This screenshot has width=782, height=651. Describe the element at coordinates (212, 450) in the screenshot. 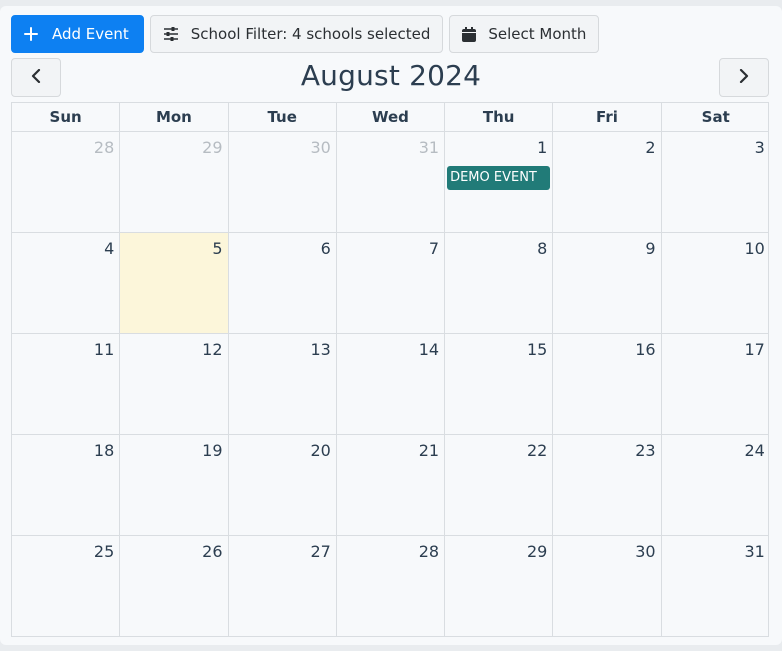

I see `day-number: 19` at that location.